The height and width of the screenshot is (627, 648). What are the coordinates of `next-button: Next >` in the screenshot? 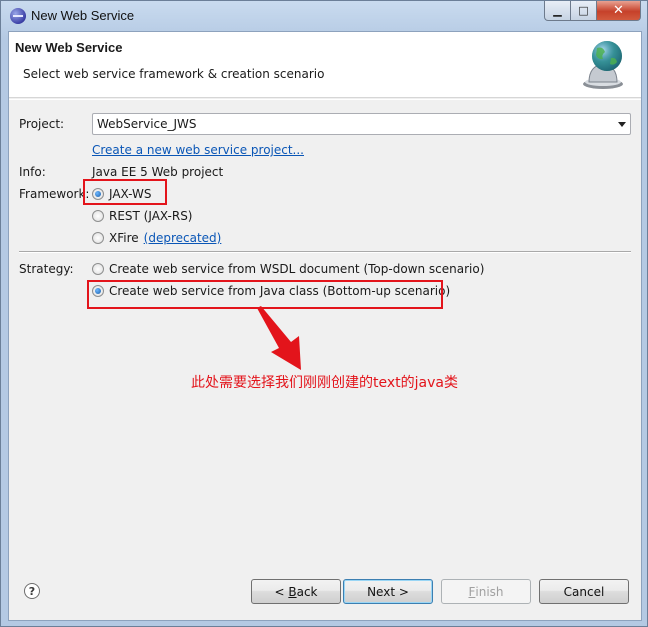 It's located at (388, 591).